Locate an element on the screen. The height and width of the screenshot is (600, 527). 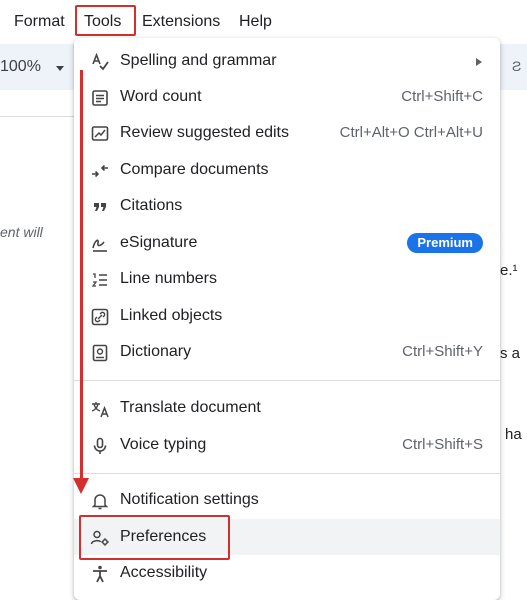
signature-icon is located at coordinates (100, 244).